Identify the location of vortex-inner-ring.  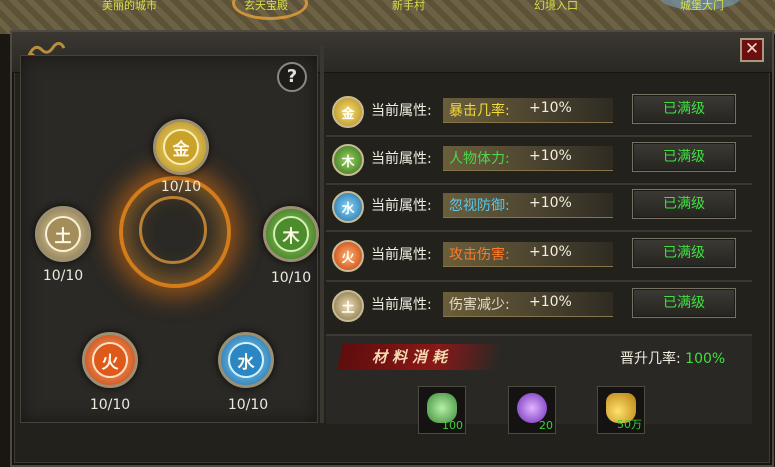
(173, 230).